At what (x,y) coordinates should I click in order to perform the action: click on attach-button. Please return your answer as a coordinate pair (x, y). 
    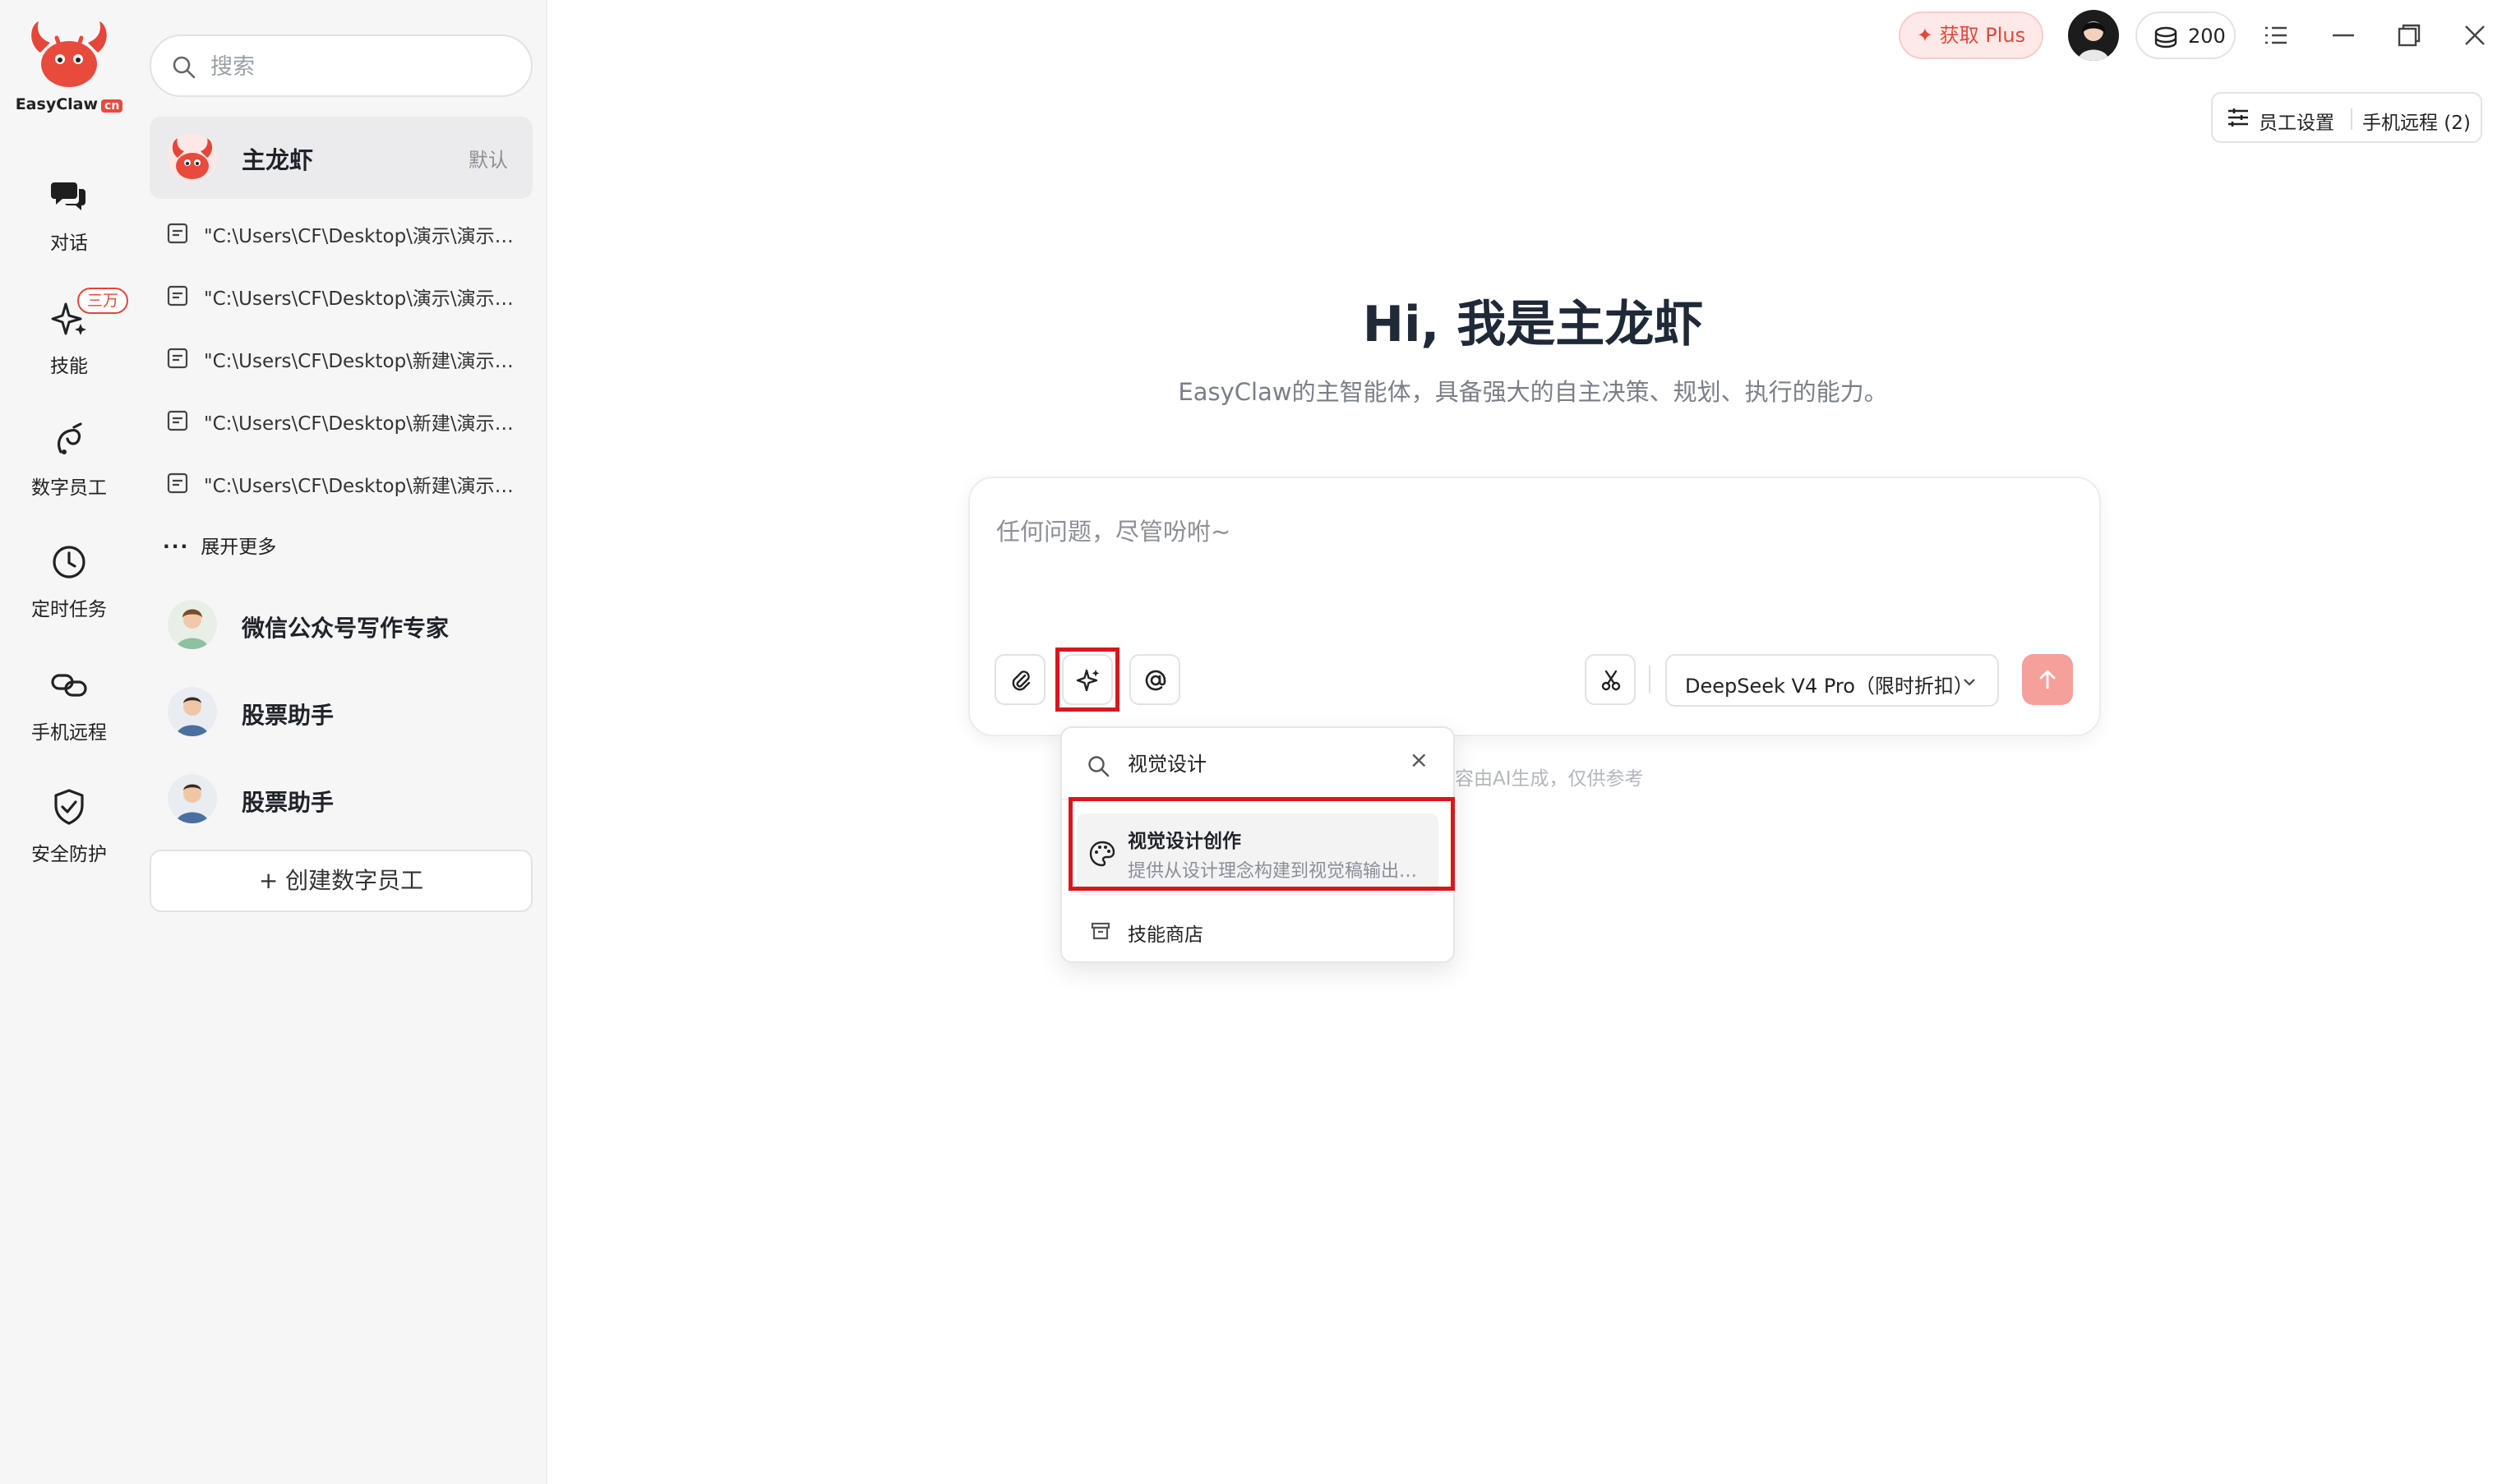
    Looking at the image, I should click on (1021, 680).